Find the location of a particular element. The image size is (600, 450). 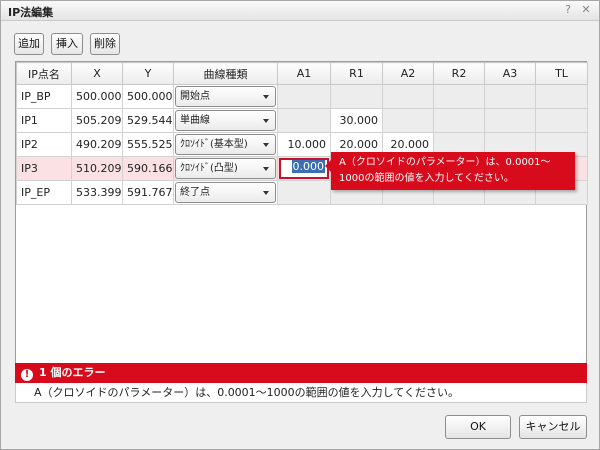

ip-name-cell: IP1 is located at coordinates (44, 120).